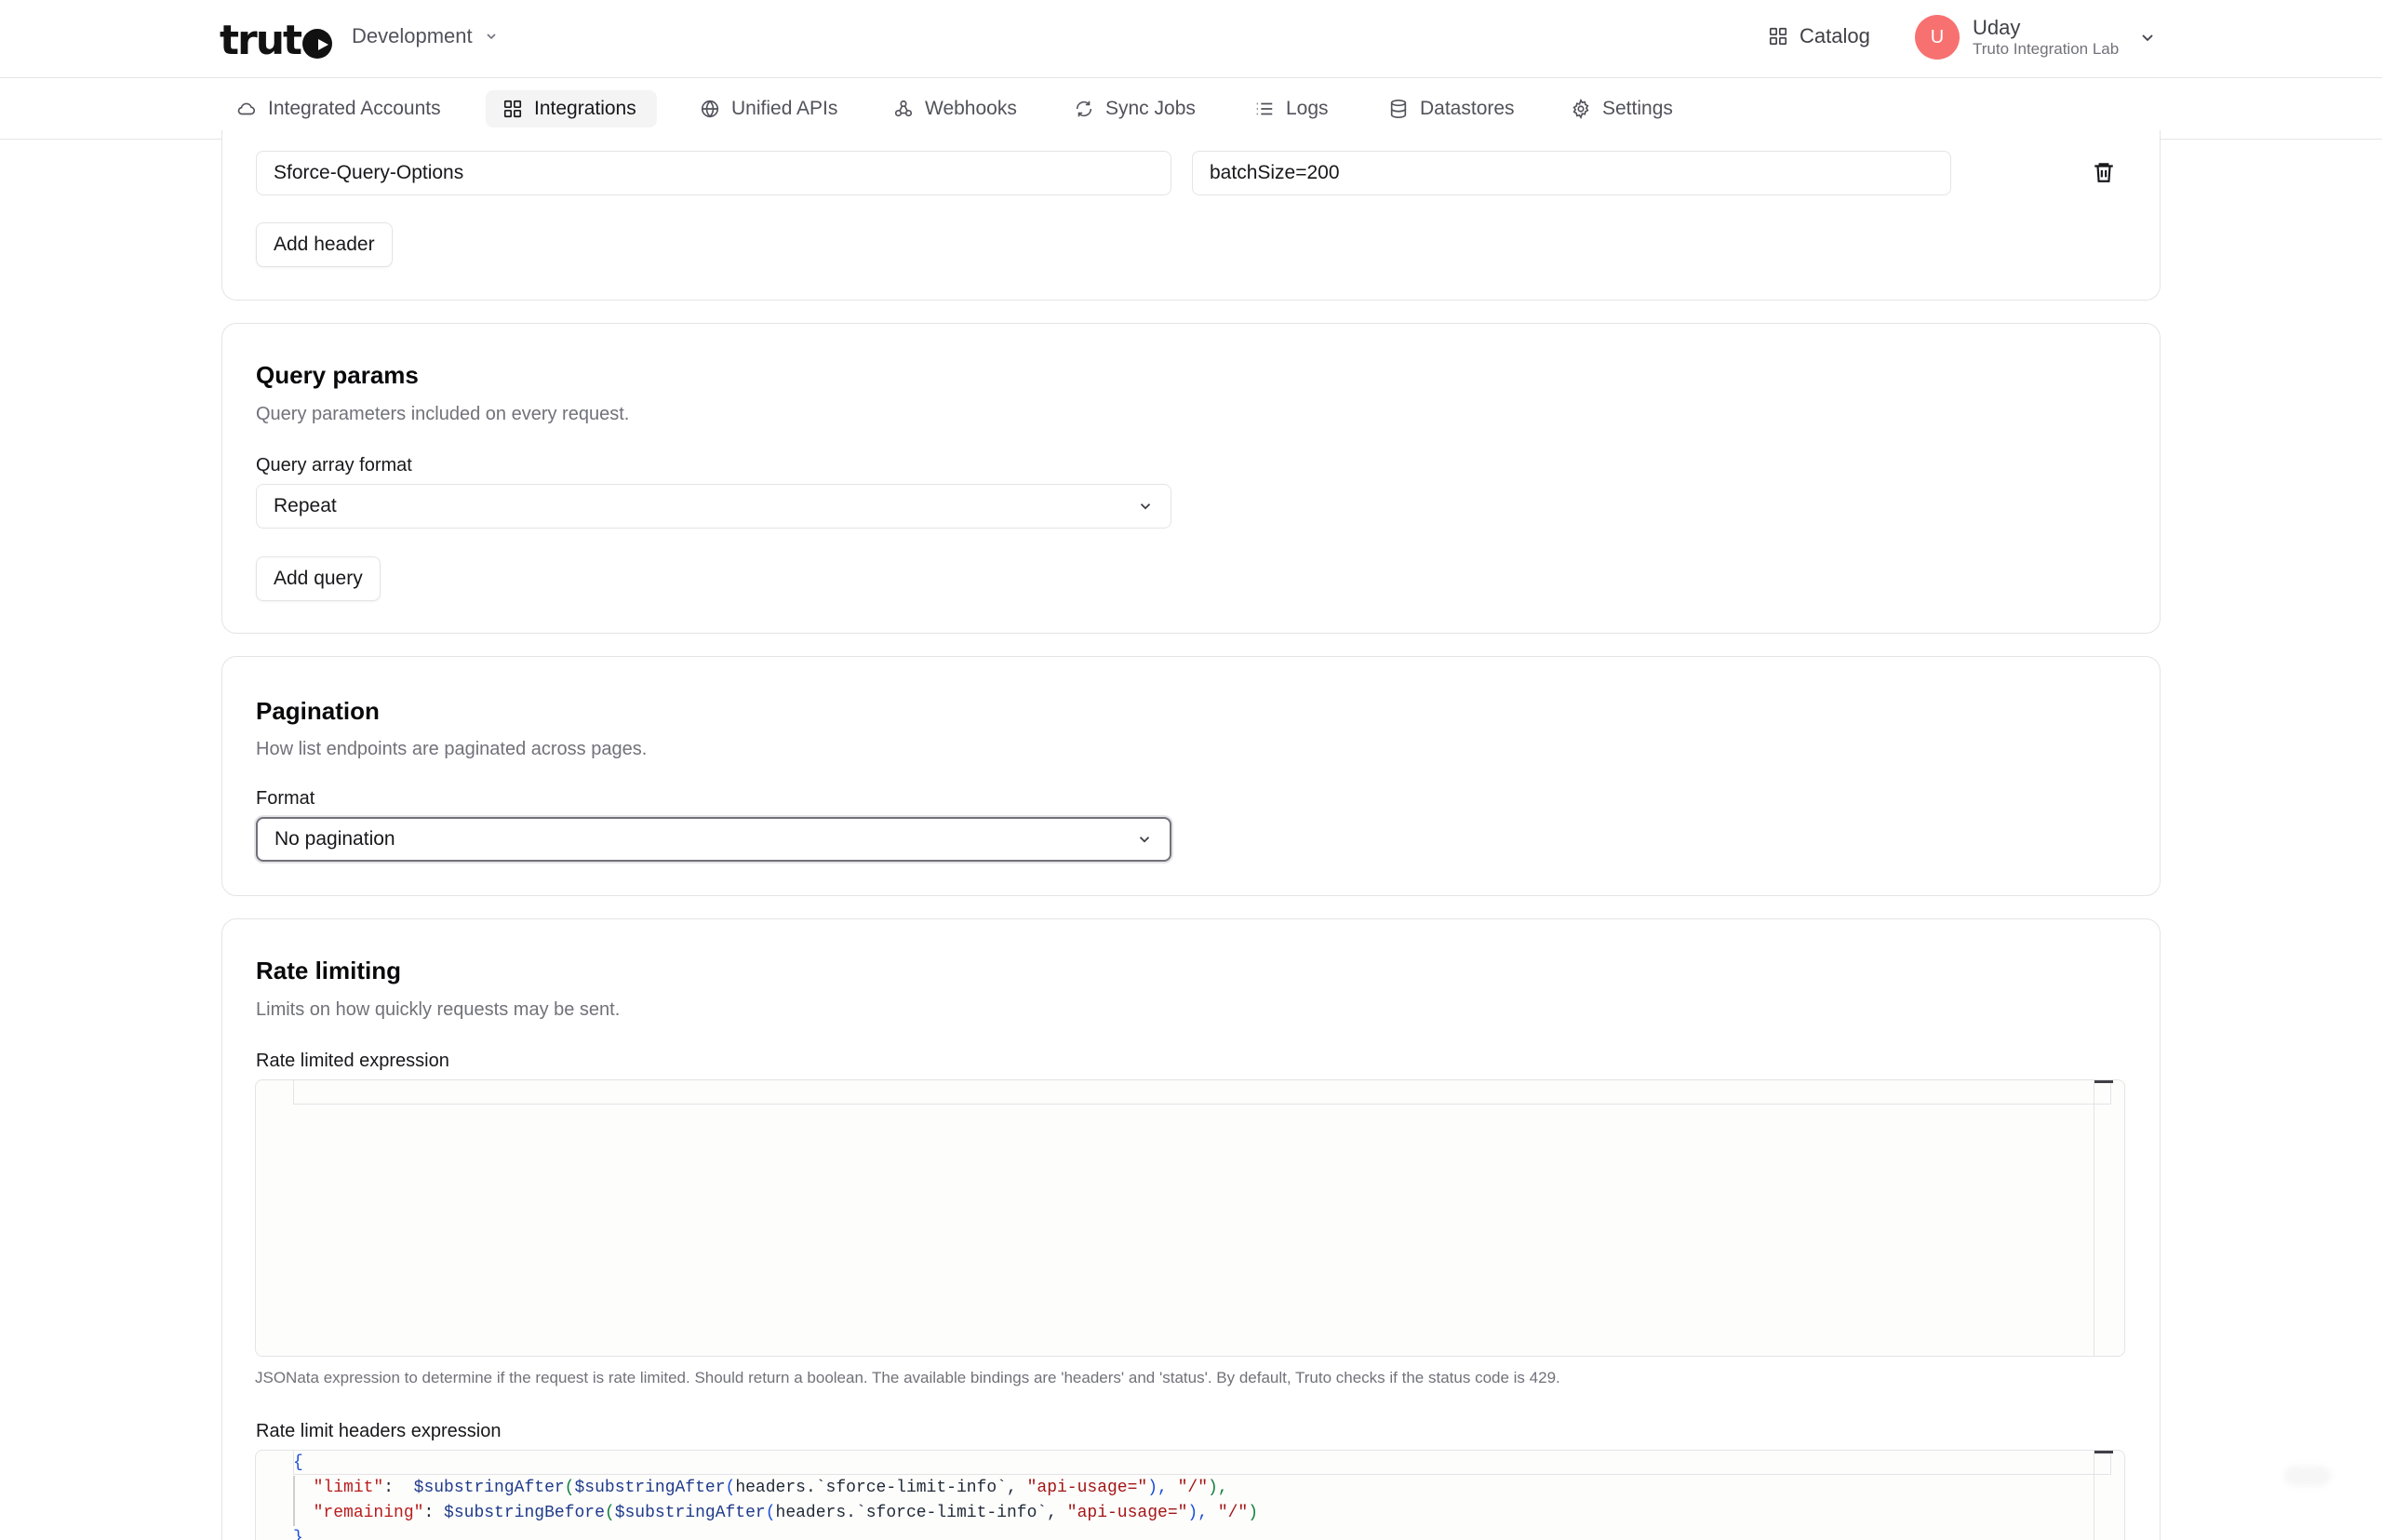 The image size is (2382, 1540). Describe the element at coordinates (276, 40) in the screenshot. I see `truto-logo: truto trut` at that location.